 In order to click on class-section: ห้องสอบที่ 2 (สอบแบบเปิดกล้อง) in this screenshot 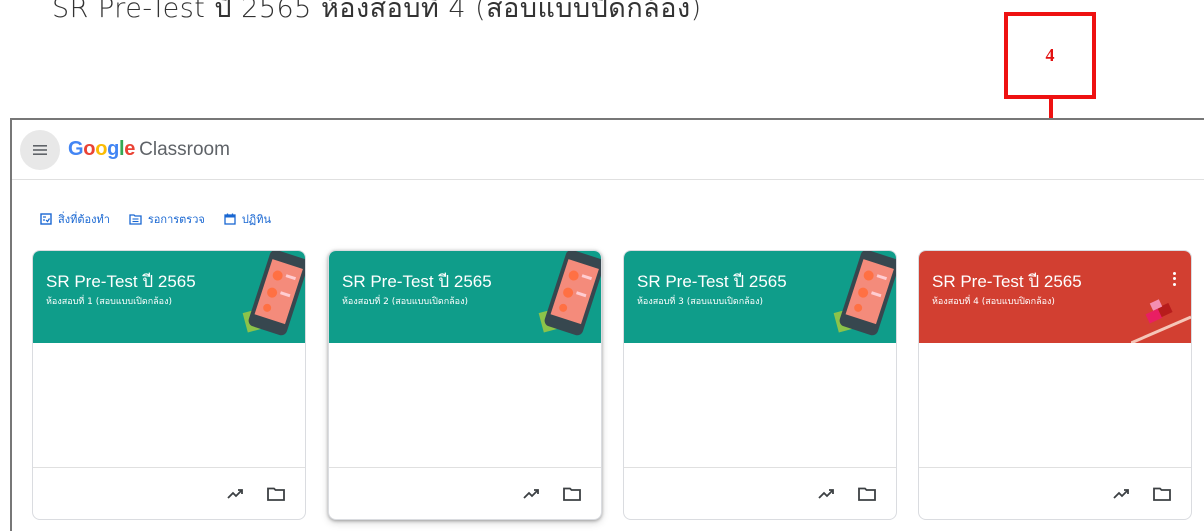, I will do `click(405, 302)`.